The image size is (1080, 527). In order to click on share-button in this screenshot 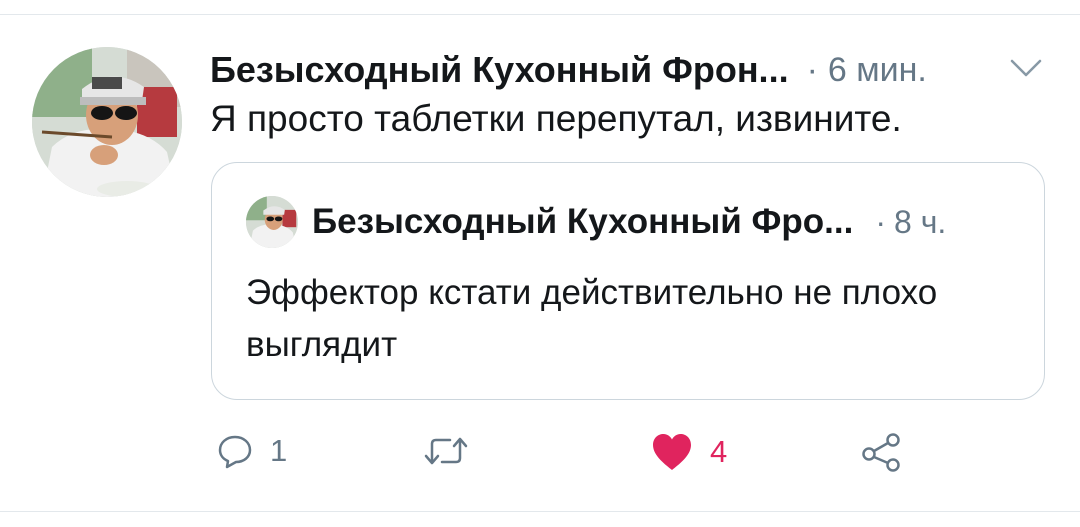, I will do `click(882, 452)`.